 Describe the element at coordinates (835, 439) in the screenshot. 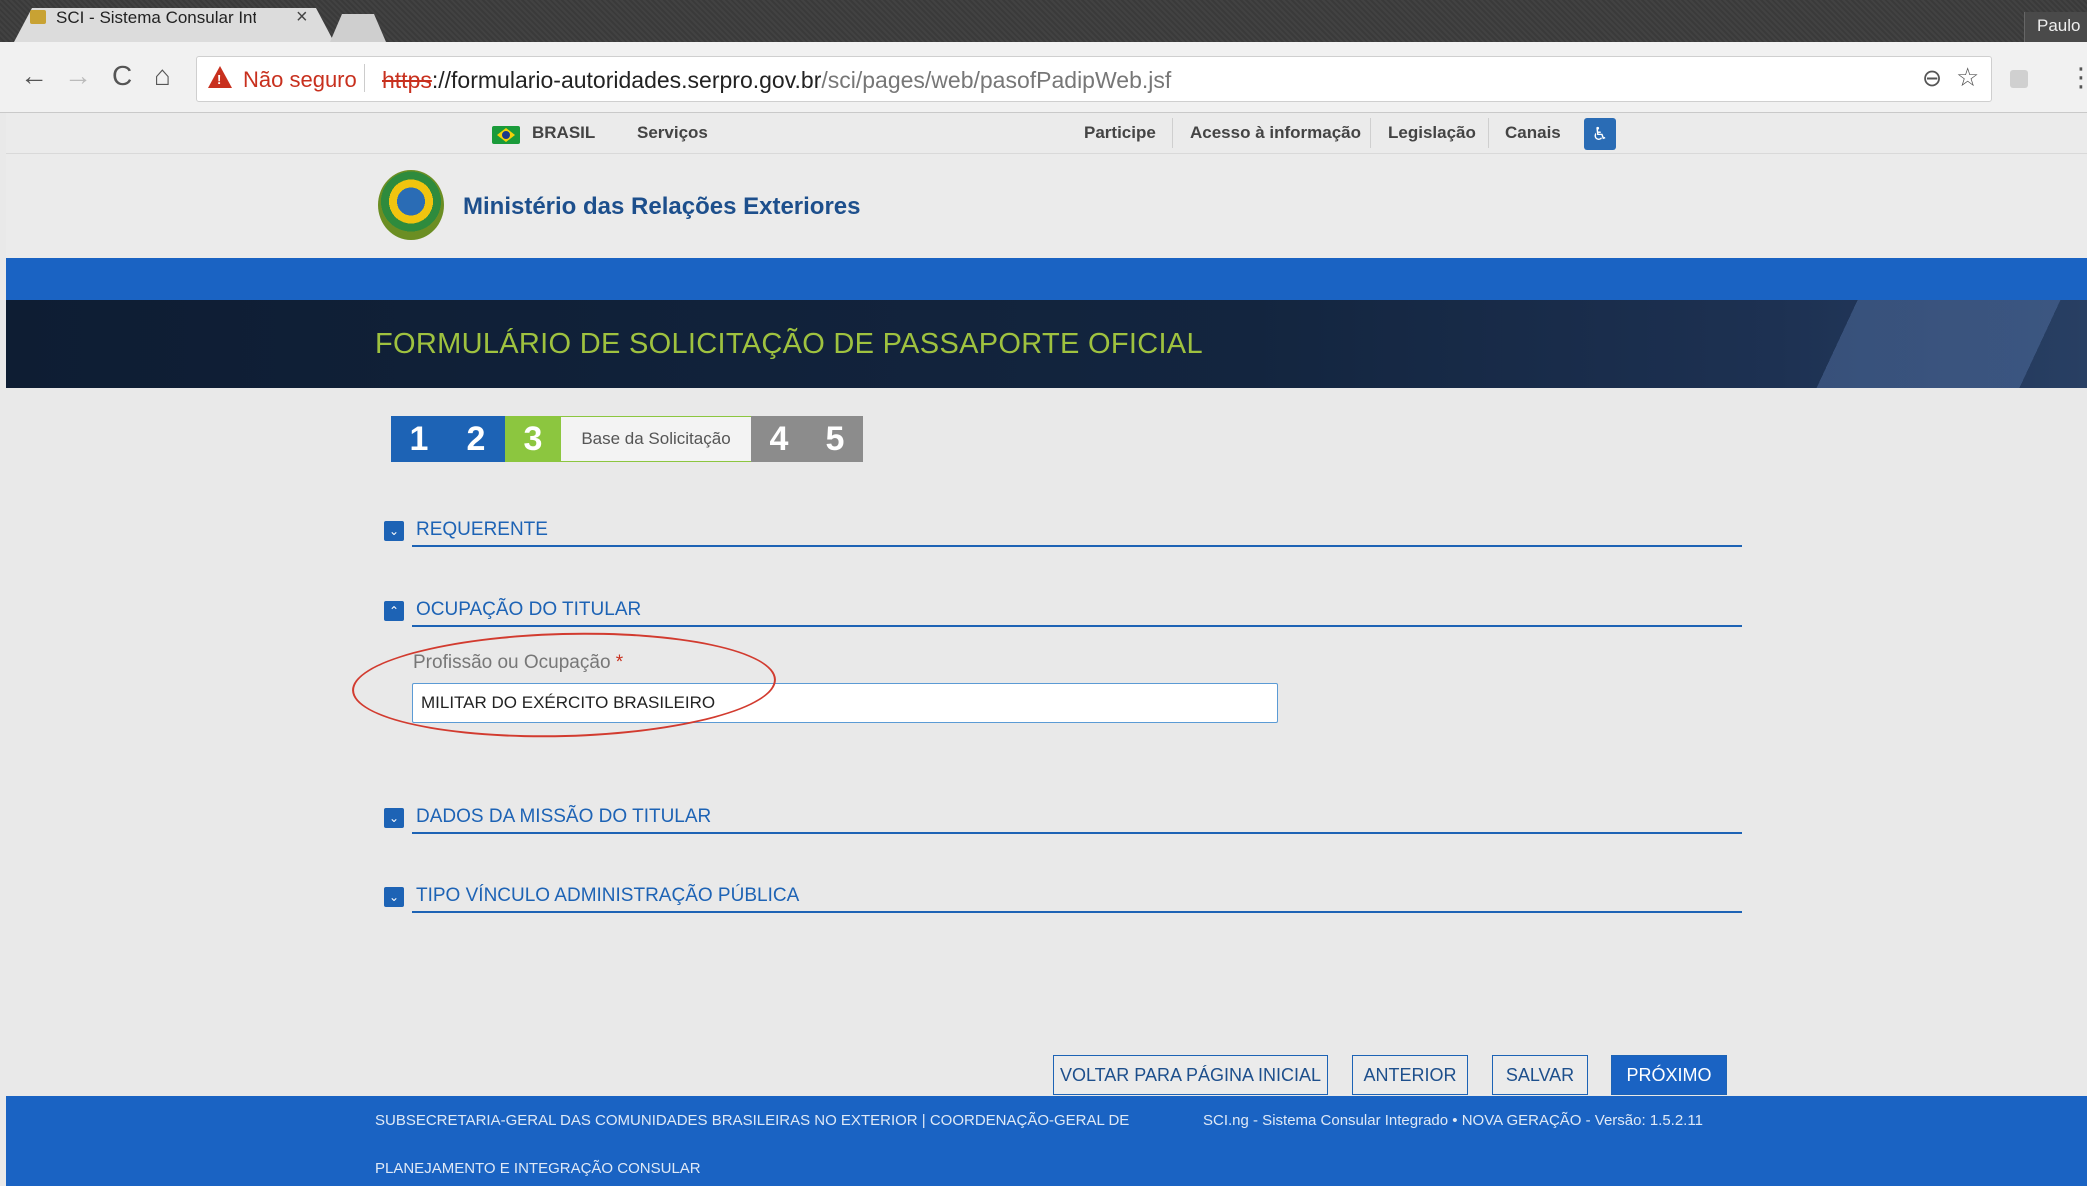

I see `step-5: 5` at that location.